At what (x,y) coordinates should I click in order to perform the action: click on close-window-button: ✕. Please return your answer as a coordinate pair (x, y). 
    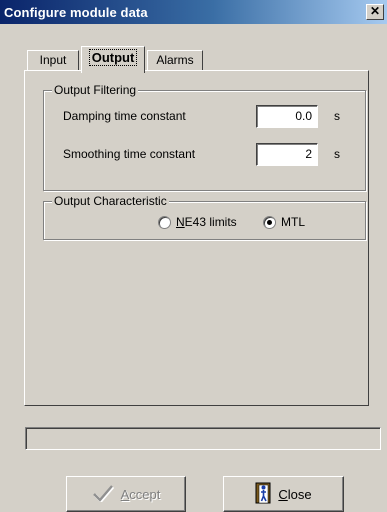
    Looking at the image, I should click on (375, 12).